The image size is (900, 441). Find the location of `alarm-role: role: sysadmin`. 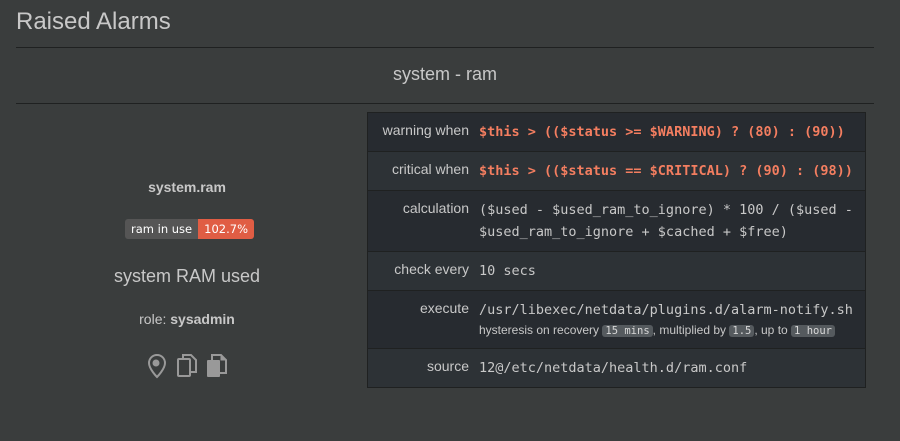

alarm-role: role: sysadmin is located at coordinates (187, 319).